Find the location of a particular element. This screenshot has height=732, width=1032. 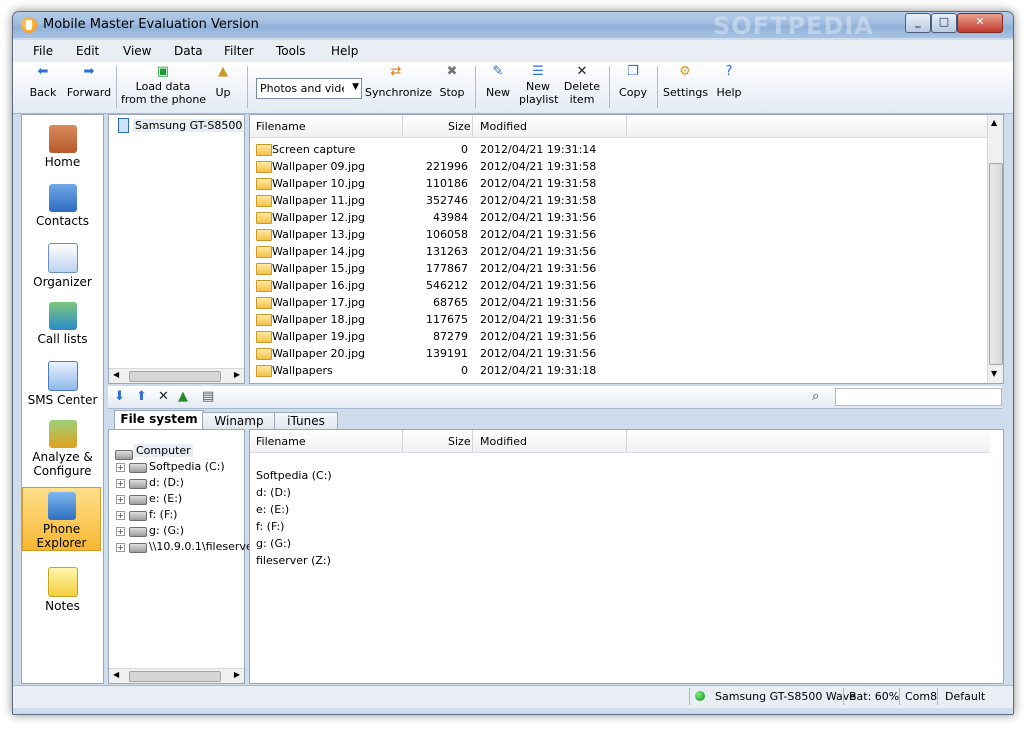

list-item: f: (F:) is located at coordinates (270, 526).